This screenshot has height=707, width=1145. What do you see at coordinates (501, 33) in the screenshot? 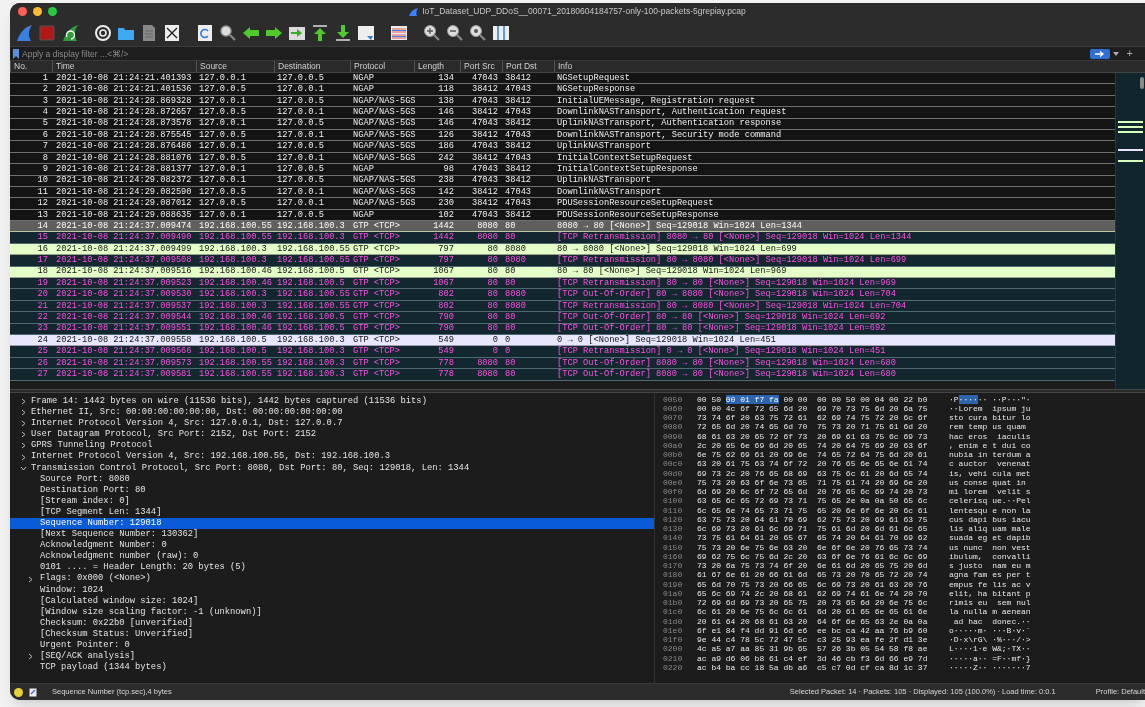
I see `resize-columns-icon` at bounding box center [501, 33].